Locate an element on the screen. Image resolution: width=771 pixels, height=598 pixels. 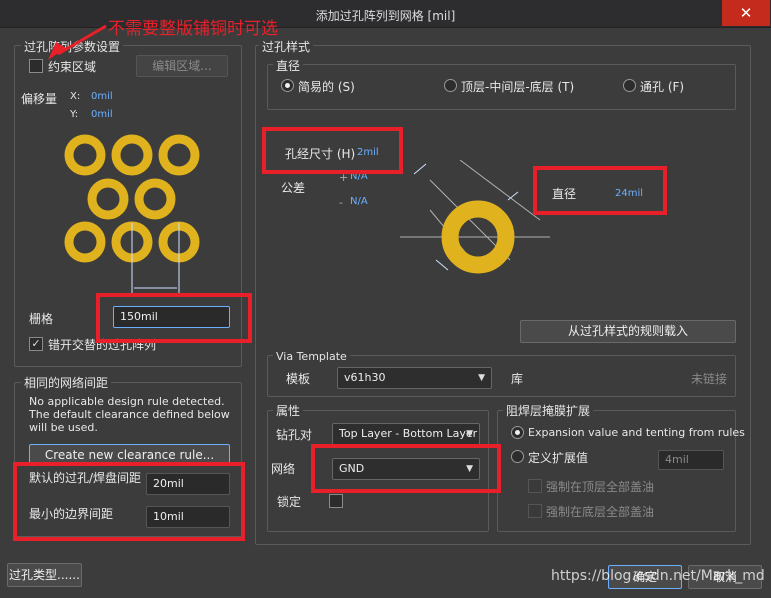
radio-custom-expansion is located at coordinates (517, 456).